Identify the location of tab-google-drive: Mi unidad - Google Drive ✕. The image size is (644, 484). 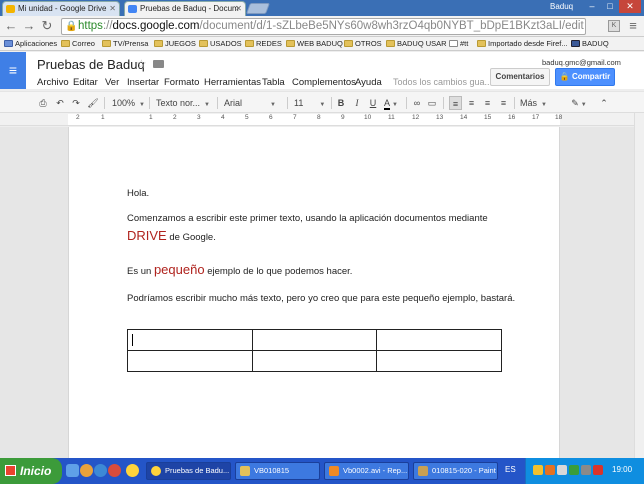
(61, 8).